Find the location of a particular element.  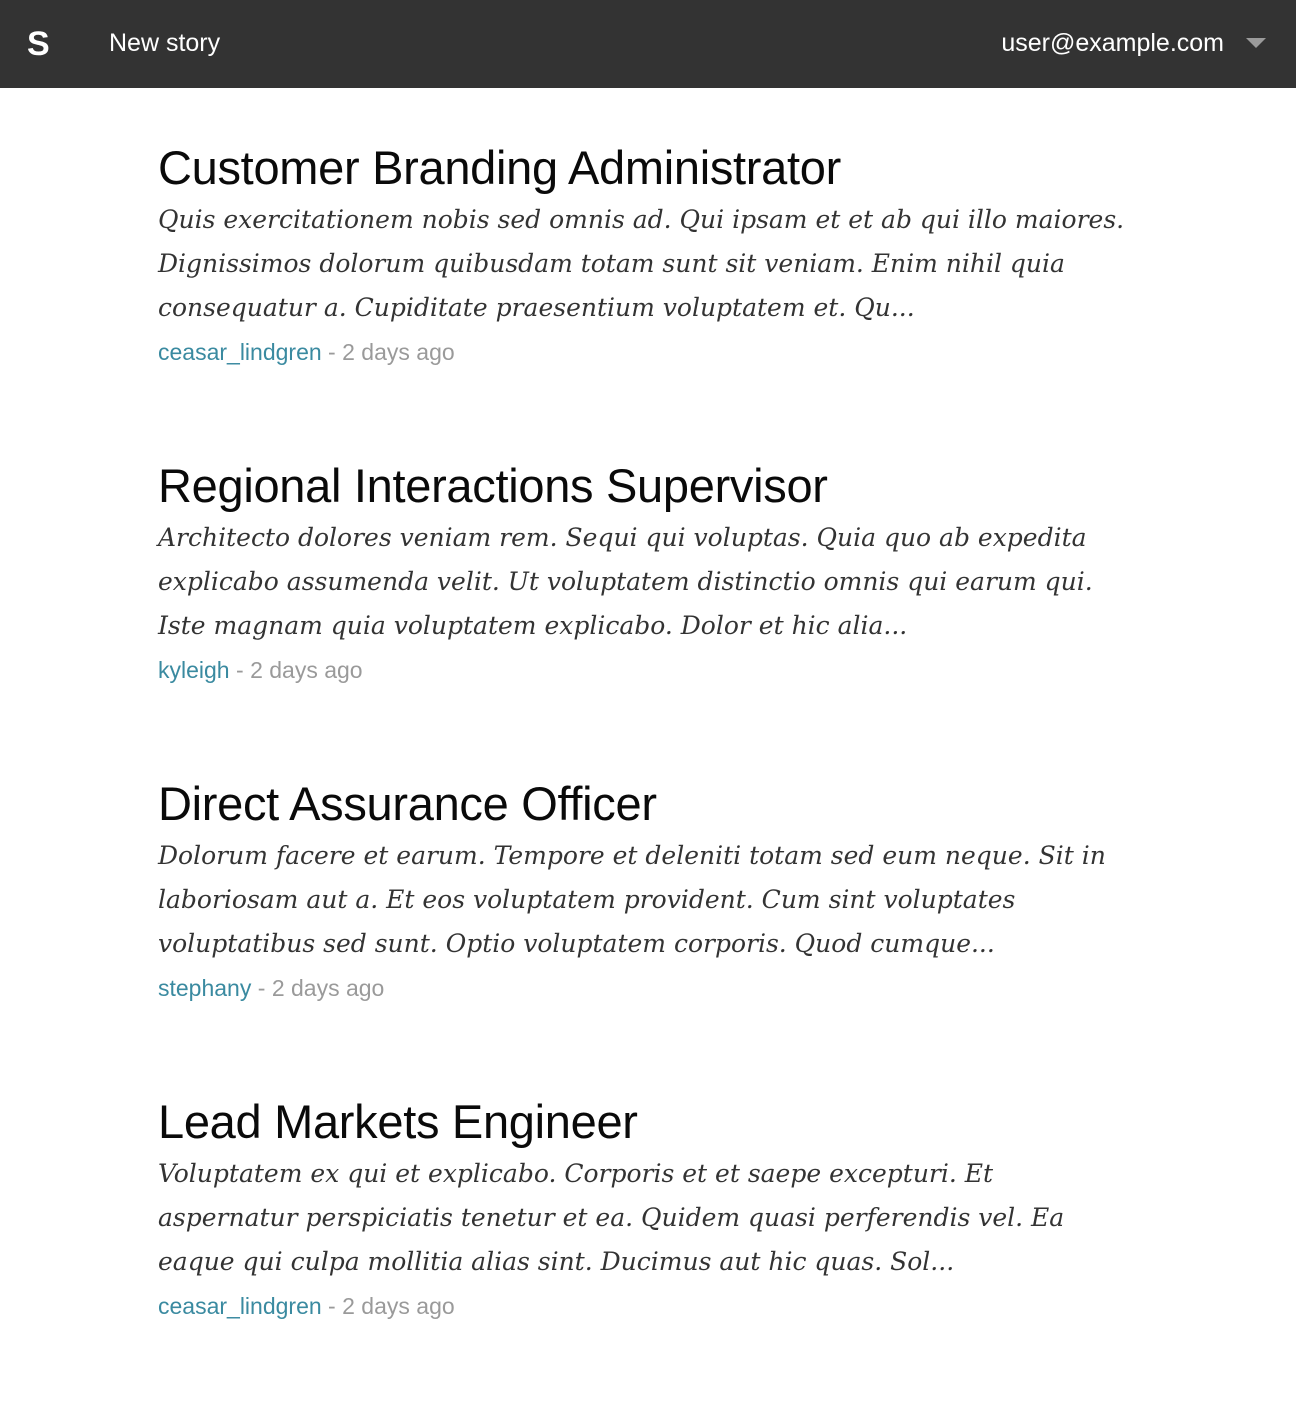

user-email: user@example.com is located at coordinates (1112, 43).